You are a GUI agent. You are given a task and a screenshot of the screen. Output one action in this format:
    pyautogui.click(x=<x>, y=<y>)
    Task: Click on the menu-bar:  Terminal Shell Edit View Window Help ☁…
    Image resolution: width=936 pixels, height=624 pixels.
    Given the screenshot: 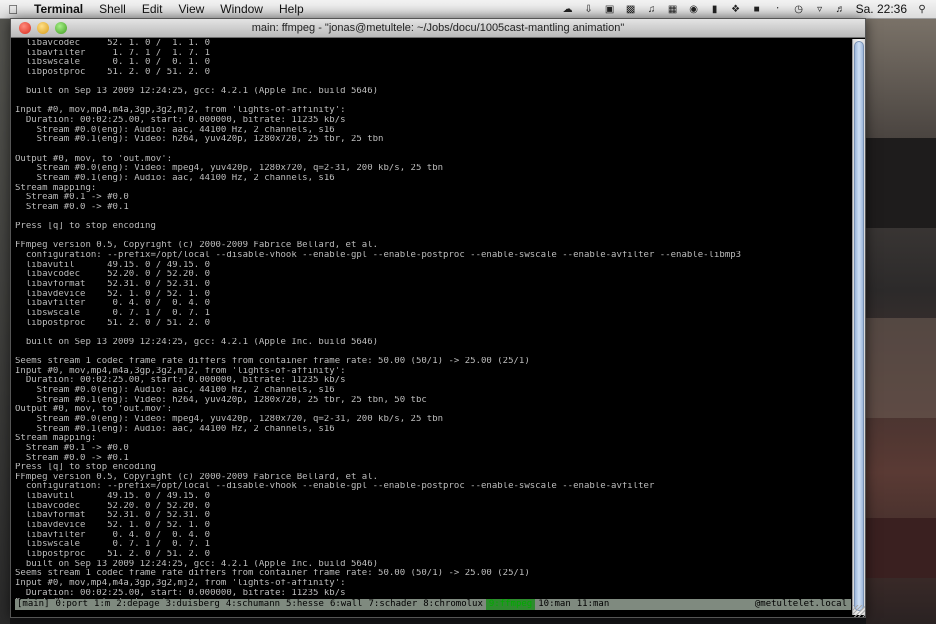 What is the action you would take?
    pyautogui.click(x=468, y=9)
    